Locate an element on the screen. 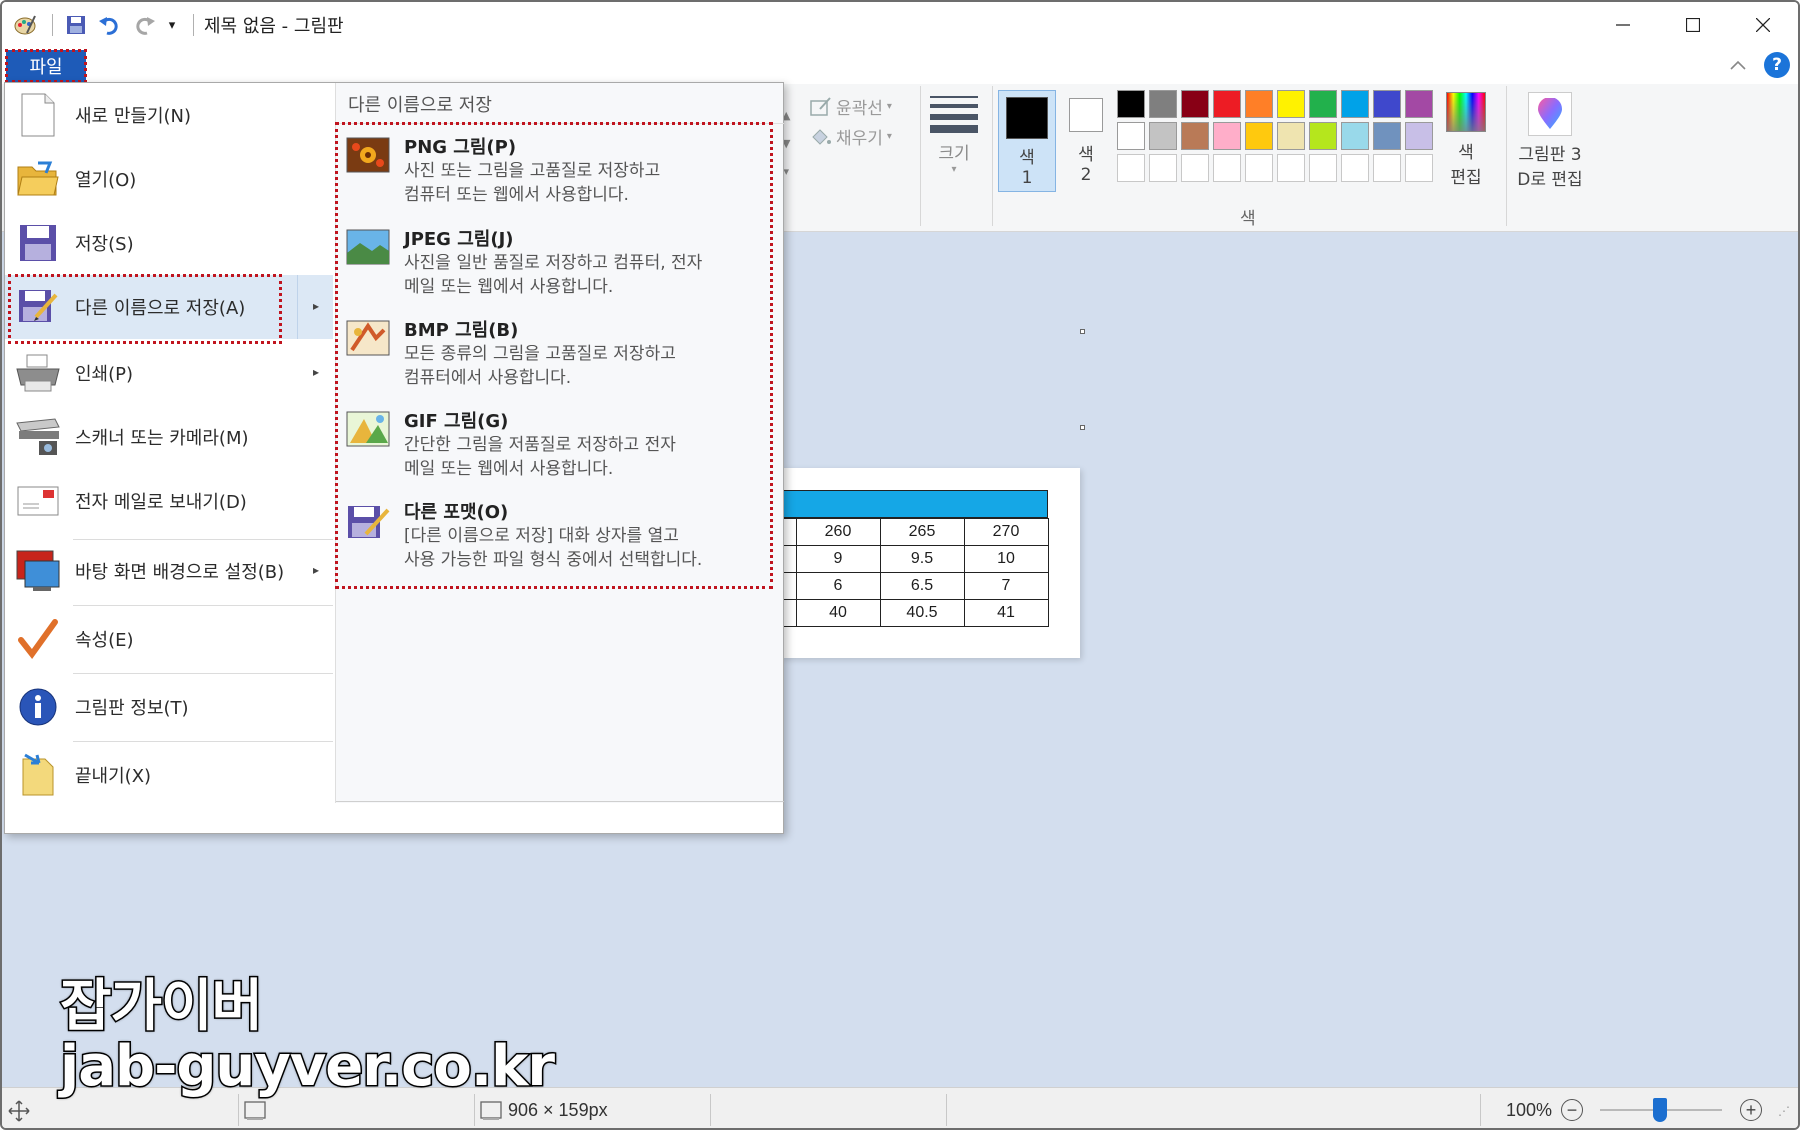  menu-item-save: 저장(S) is located at coordinates (169, 243).